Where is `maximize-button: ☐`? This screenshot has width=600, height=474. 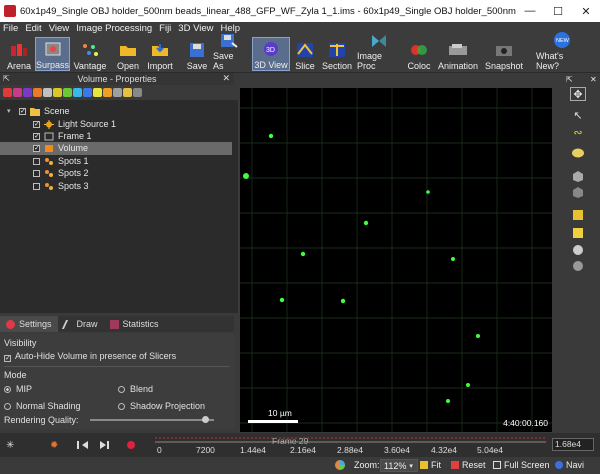 maximize-button: ☐ is located at coordinates (558, 11).